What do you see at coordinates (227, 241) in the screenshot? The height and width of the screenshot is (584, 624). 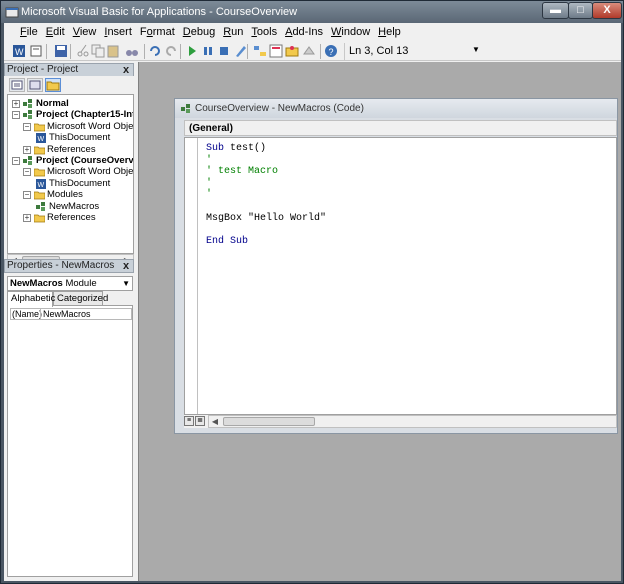 I see `code-line: End Sub` at bounding box center [227, 241].